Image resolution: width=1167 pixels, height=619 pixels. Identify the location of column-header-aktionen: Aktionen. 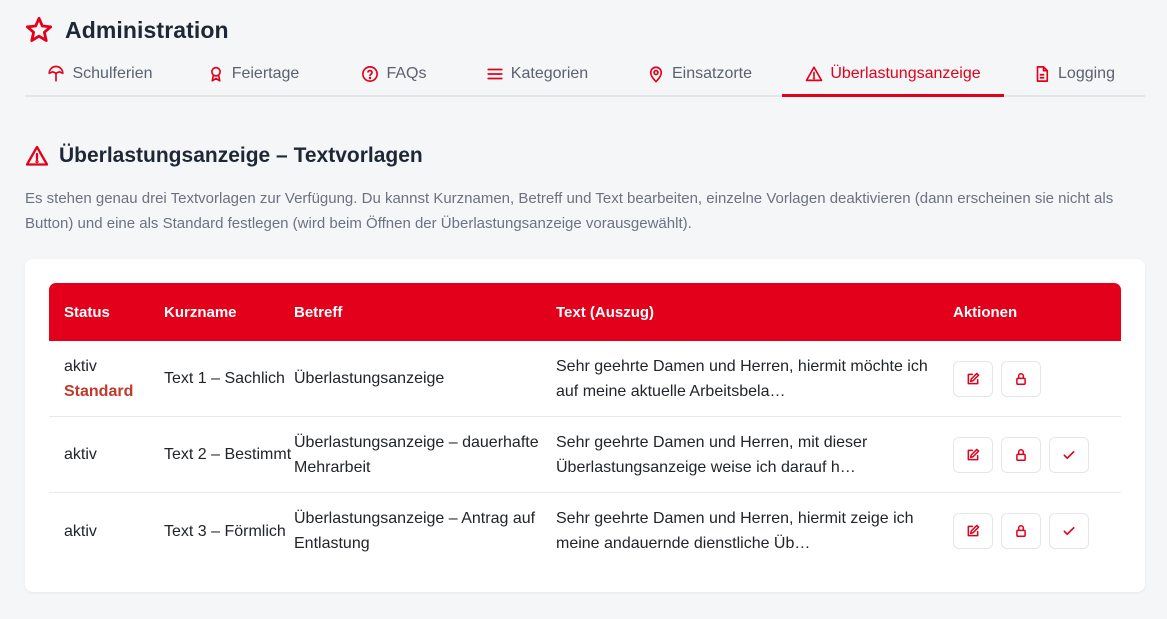
(985, 312).